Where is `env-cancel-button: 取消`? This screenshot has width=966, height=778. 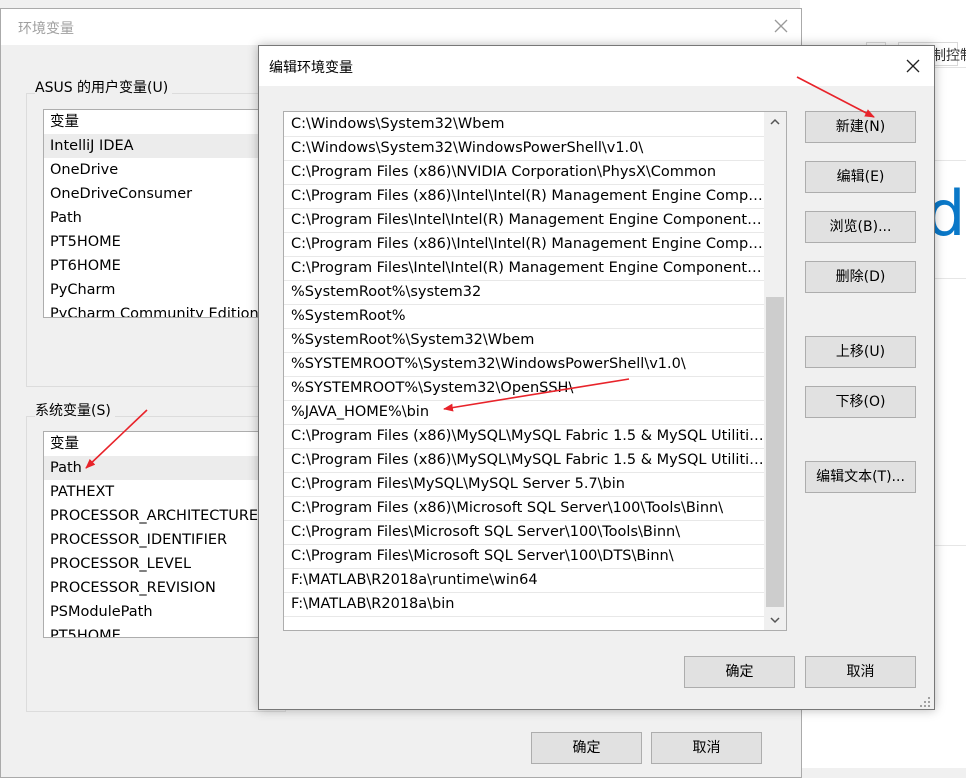 env-cancel-button: 取消 is located at coordinates (706, 748).